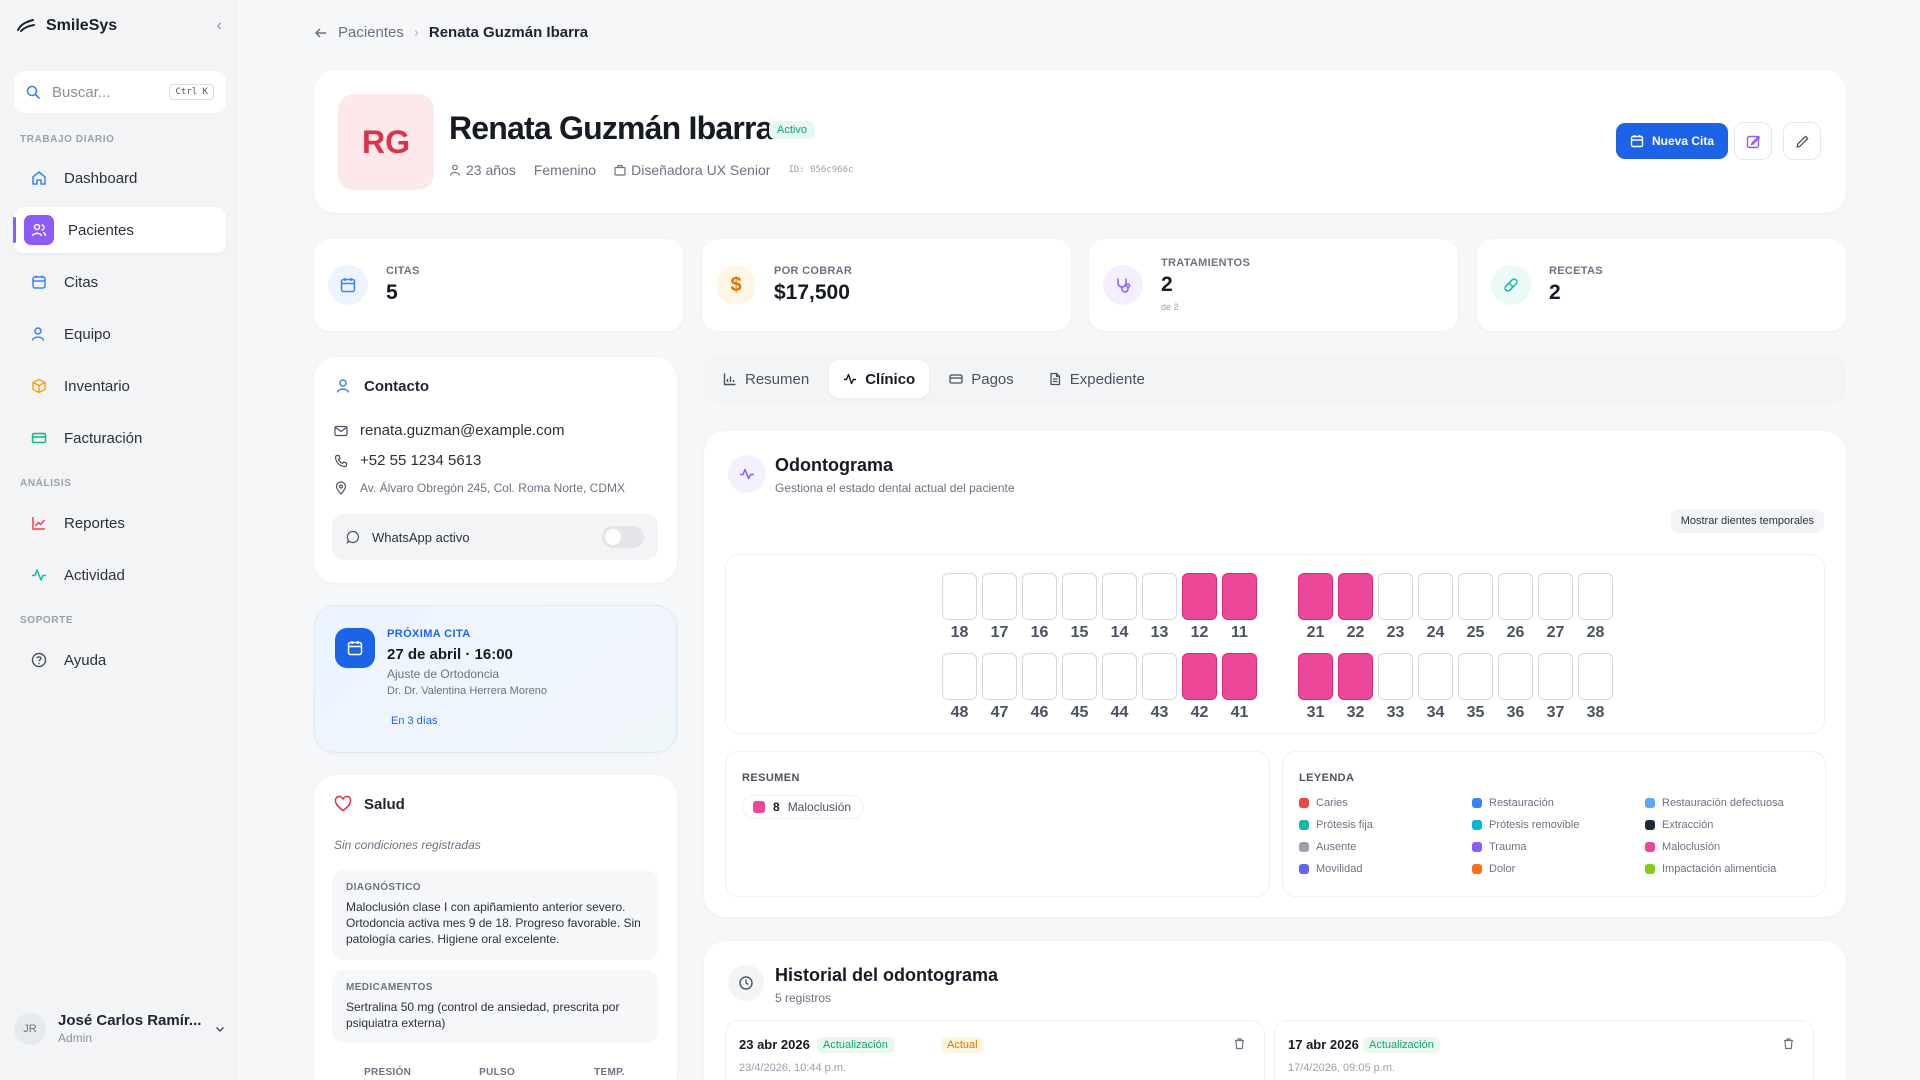 This screenshot has width=1920, height=1080. What do you see at coordinates (623, 537) in the screenshot?
I see `whatsapp-toggle` at bounding box center [623, 537].